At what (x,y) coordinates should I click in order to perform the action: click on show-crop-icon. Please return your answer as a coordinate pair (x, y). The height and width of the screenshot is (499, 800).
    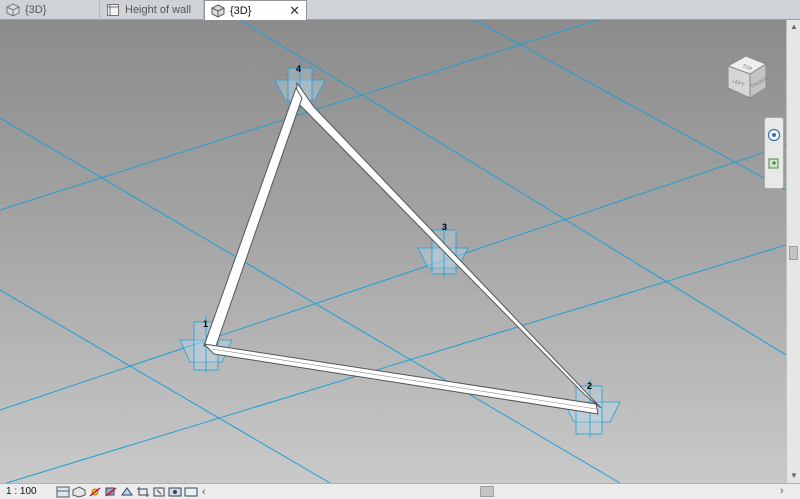
    Looking at the image, I should click on (159, 492).